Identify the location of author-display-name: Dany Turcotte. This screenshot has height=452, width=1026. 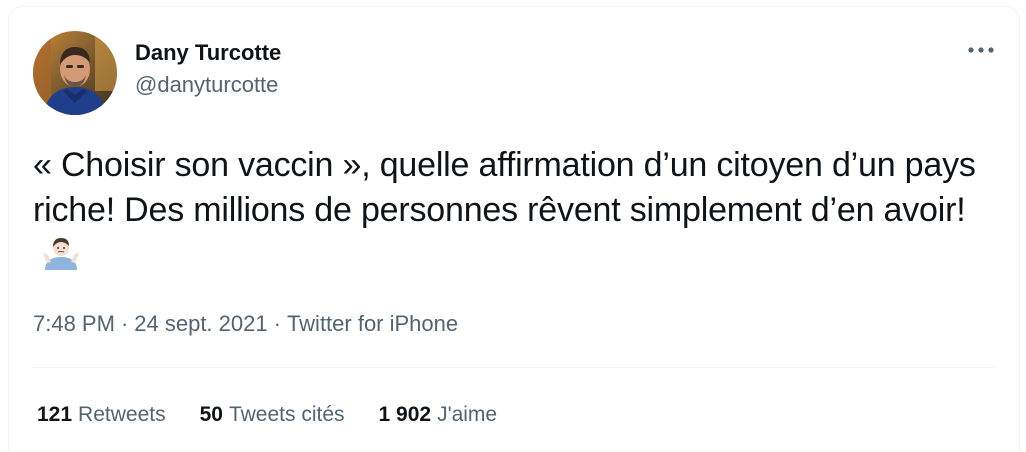
(208, 53).